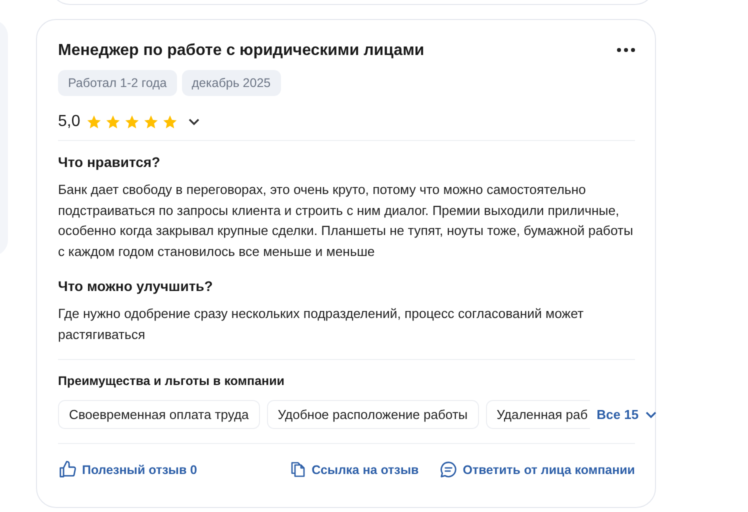 This screenshot has height=512, width=748. I want to click on tag: декабрь 2025, so click(231, 83).